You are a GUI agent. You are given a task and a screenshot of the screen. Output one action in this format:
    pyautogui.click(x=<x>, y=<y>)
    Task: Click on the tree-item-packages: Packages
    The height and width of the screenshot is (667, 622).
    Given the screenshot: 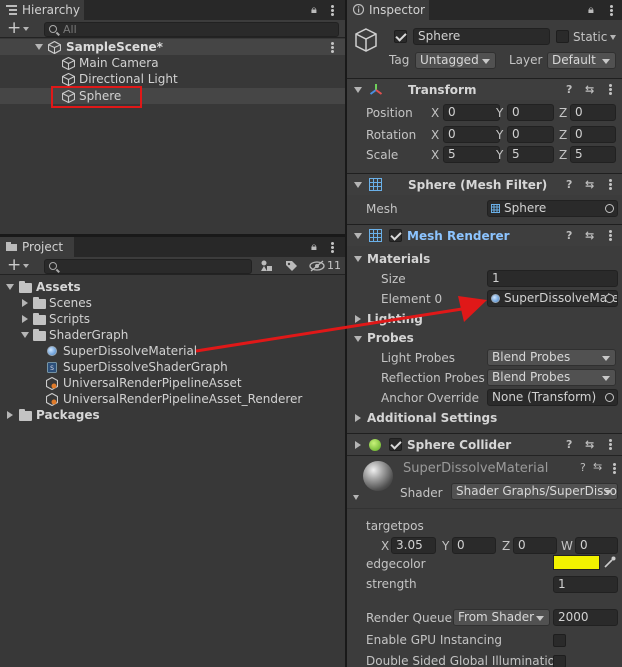 What is the action you would take?
    pyautogui.click(x=172, y=415)
    